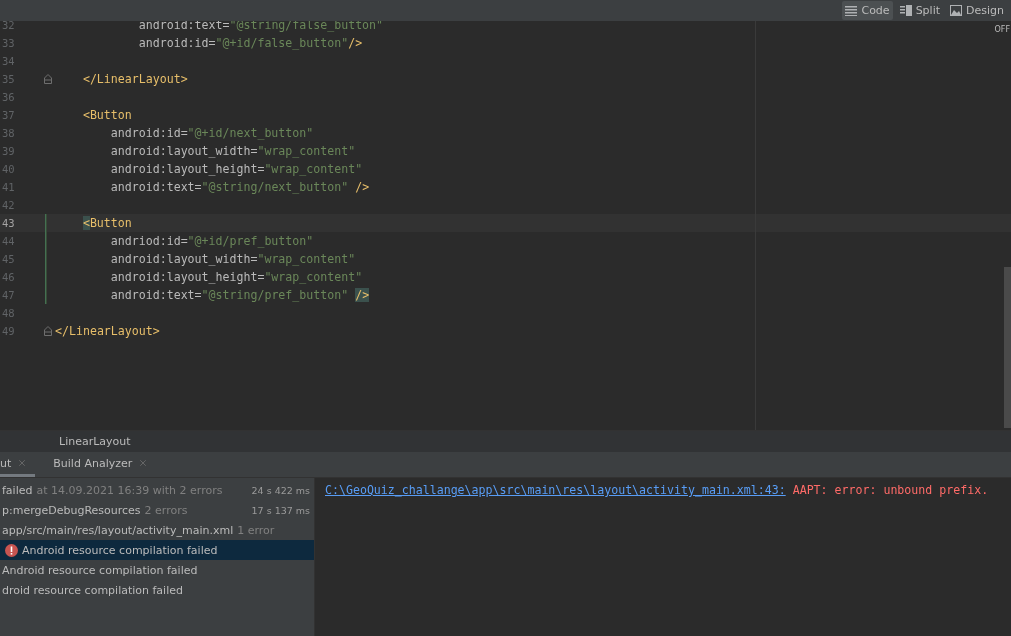 The height and width of the screenshot is (636, 1011). Describe the element at coordinates (867, 10) in the screenshot. I see `mode-button: Code` at that location.